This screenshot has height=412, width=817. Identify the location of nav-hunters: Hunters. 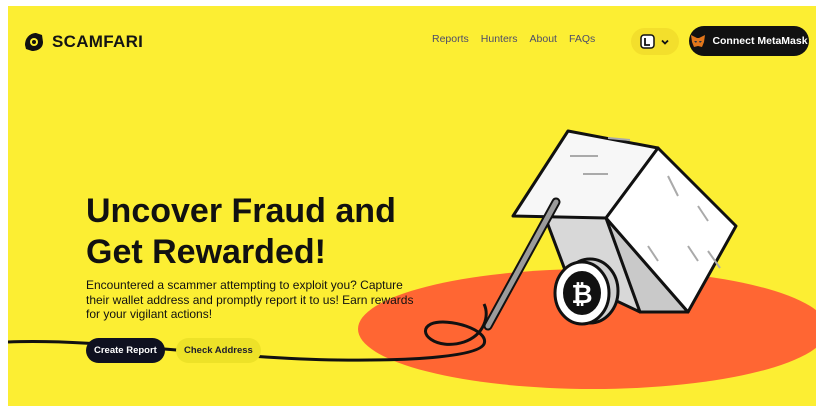
(499, 39).